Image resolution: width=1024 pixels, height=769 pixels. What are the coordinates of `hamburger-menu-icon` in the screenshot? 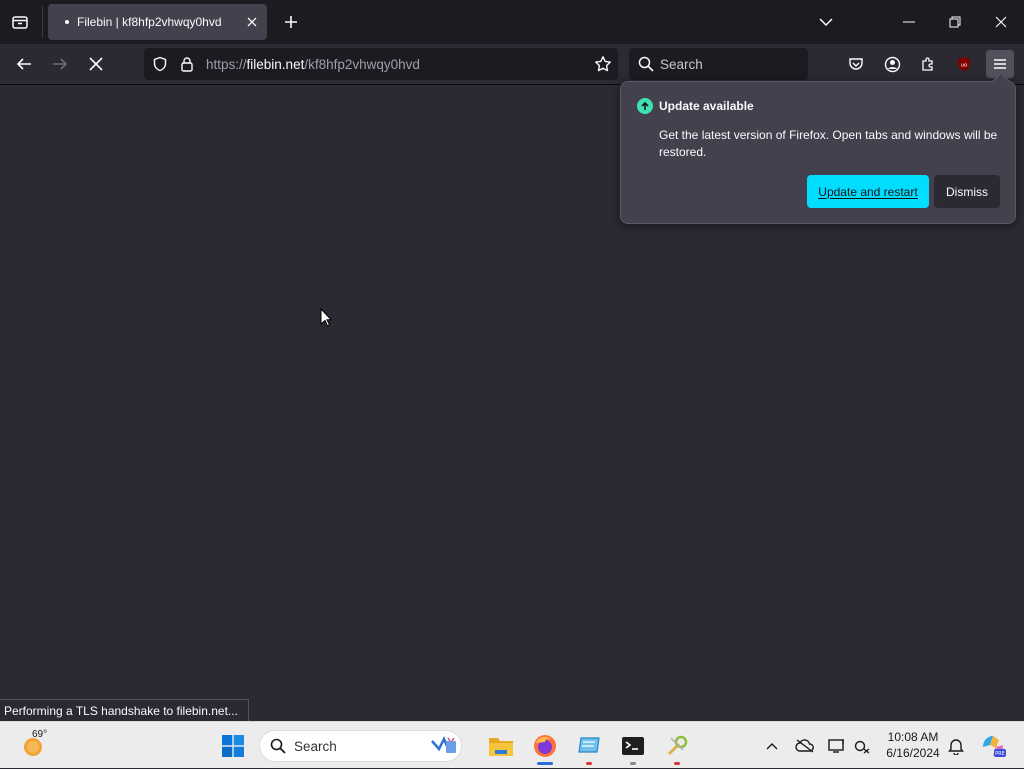 It's located at (1000, 64).